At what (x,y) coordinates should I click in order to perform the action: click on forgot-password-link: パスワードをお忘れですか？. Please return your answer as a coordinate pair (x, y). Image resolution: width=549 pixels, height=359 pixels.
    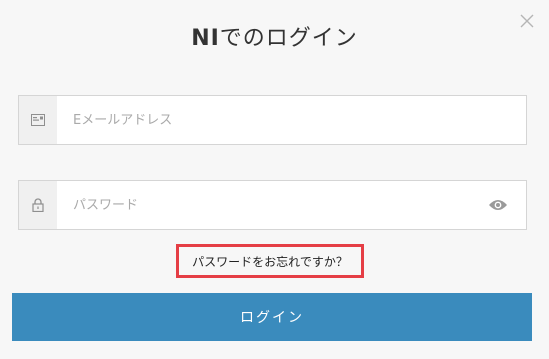
    Looking at the image, I should click on (270, 261).